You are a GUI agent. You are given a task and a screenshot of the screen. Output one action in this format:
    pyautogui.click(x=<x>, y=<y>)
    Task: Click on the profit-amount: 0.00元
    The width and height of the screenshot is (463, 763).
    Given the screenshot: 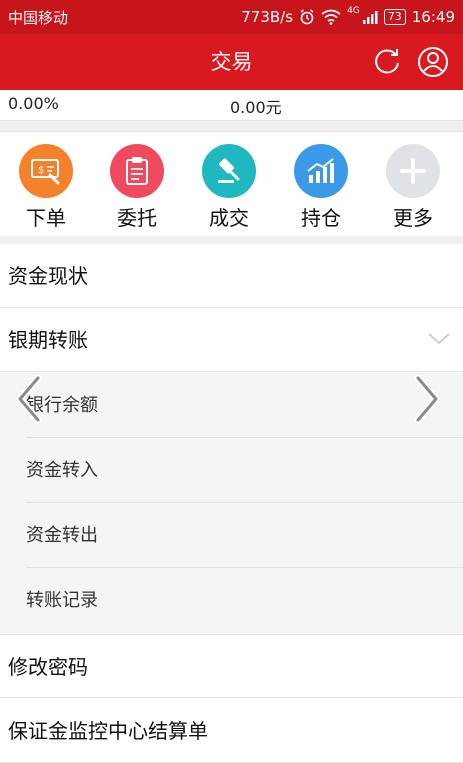 What is the action you would take?
    pyautogui.click(x=256, y=107)
    